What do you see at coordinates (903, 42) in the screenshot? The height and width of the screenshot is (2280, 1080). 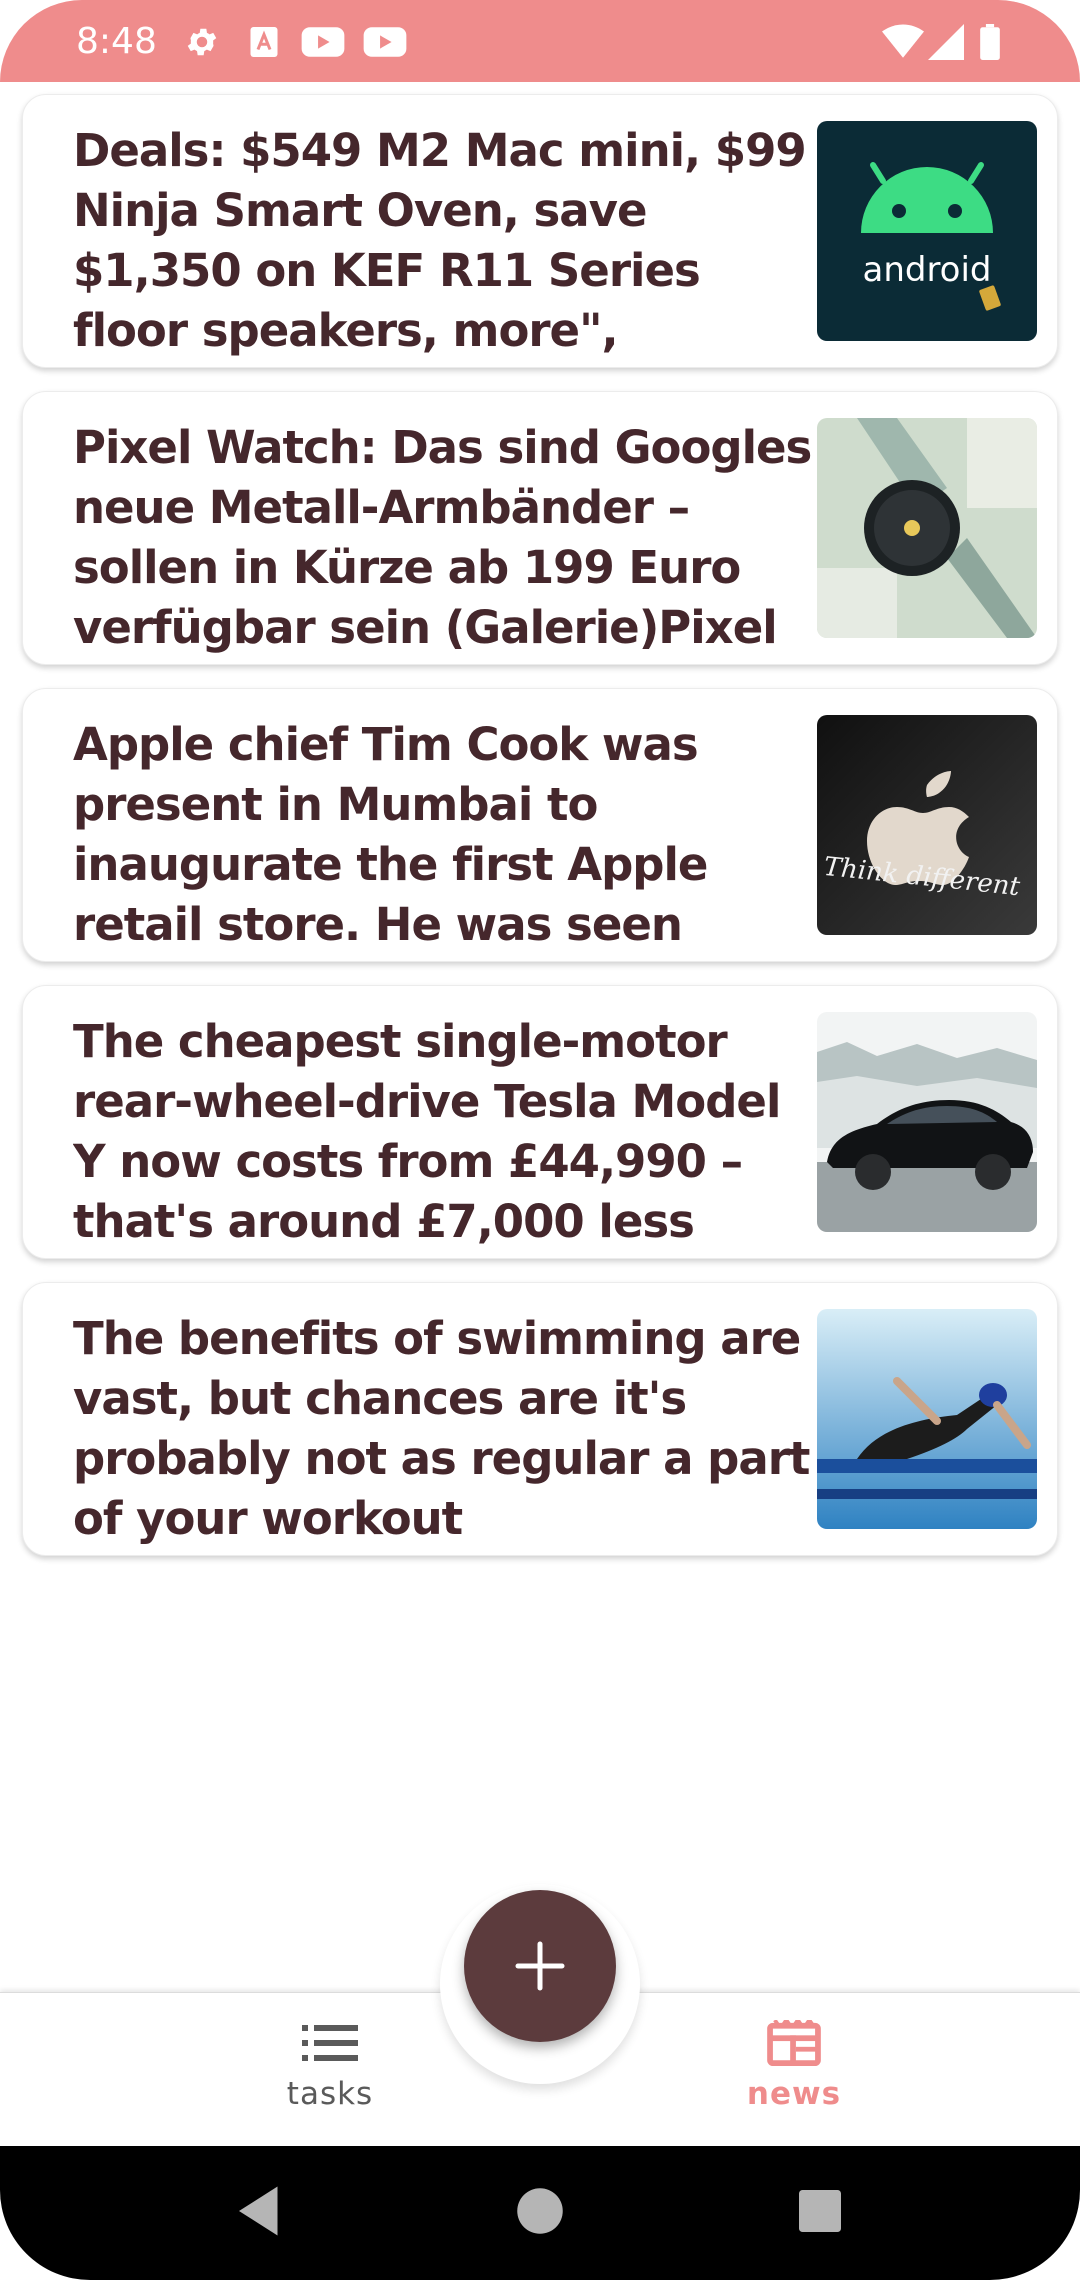 I see `wifi-icon` at bounding box center [903, 42].